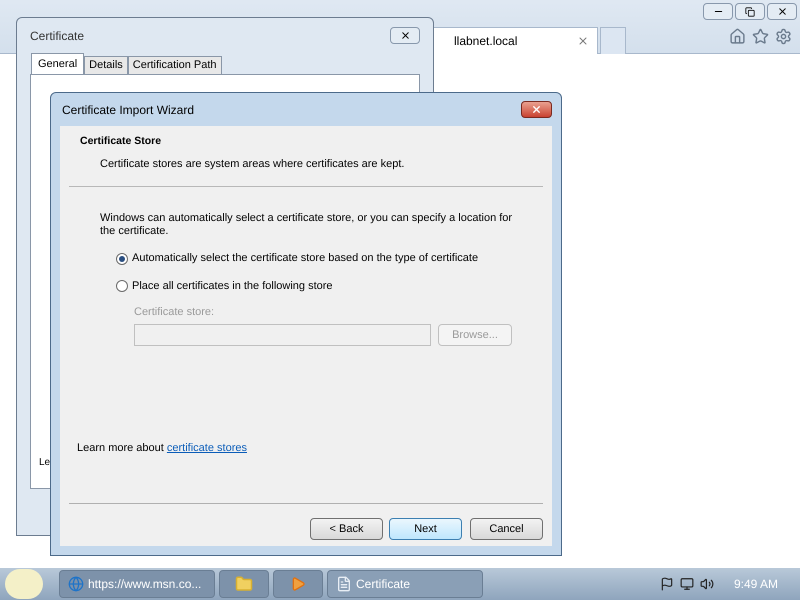  I want to click on speaker-icon, so click(707, 584).